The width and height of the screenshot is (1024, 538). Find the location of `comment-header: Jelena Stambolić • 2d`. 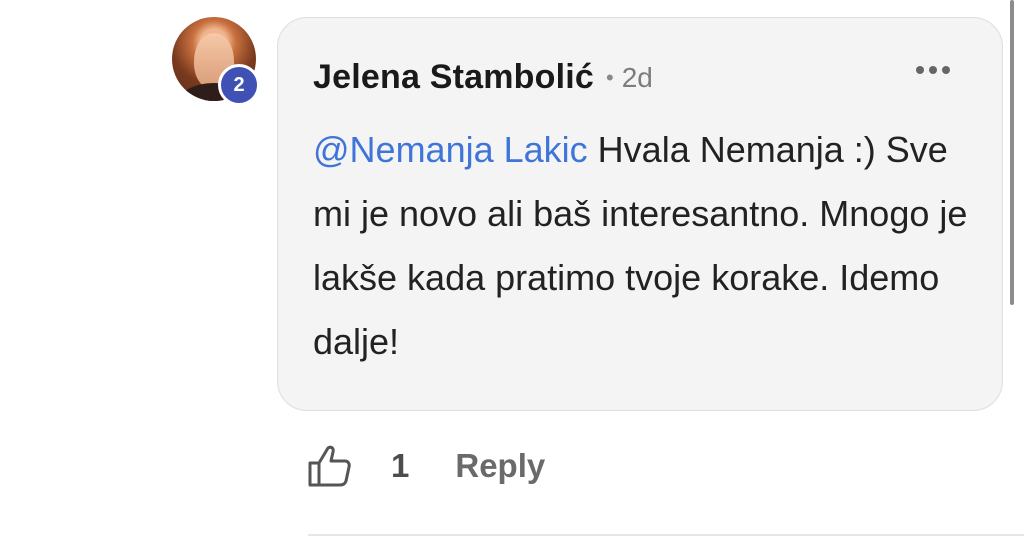

comment-header: Jelena Stambolić • 2d is located at coordinates (483, 77).